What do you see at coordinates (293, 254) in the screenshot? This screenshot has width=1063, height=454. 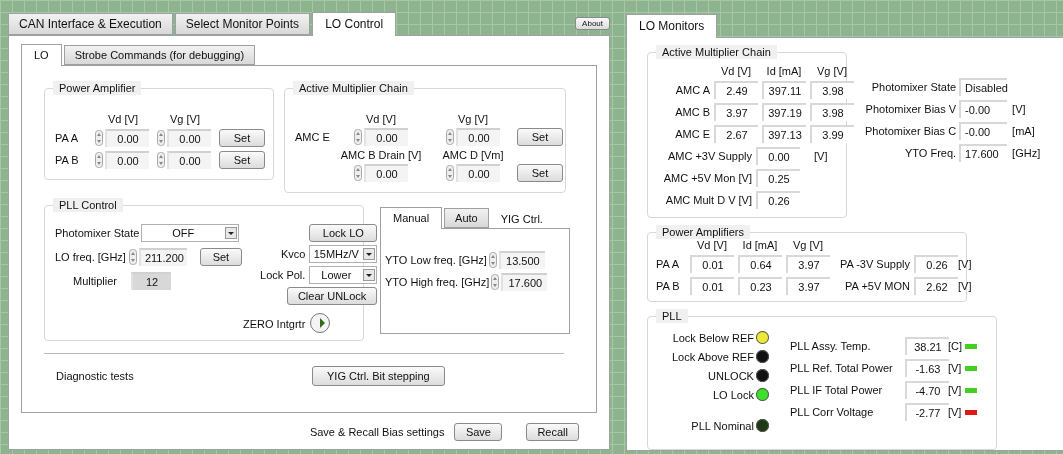 I see `field-label: Kvco` at bounding box center [293, 254].